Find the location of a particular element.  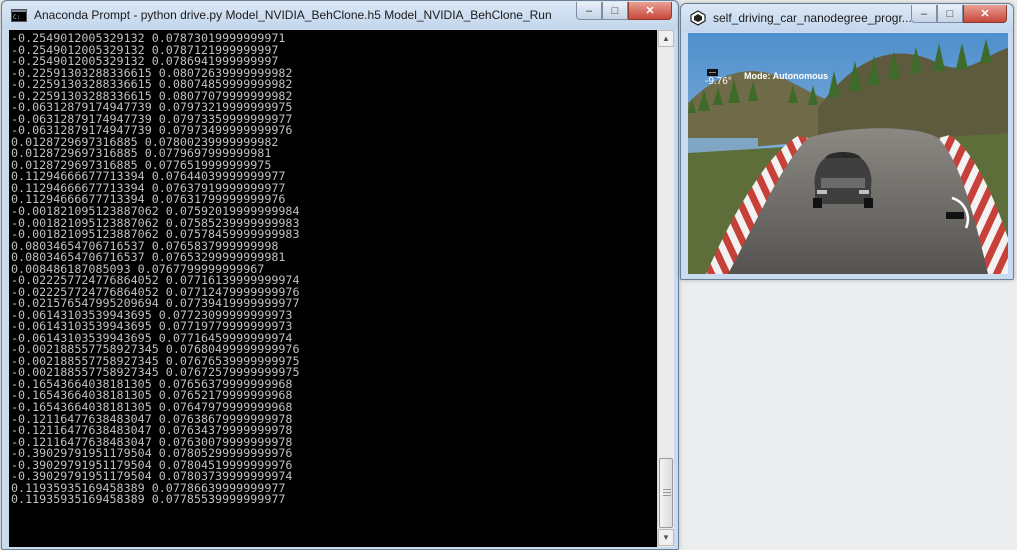

hud-steering-label: — is located at coordinates (712, 72).